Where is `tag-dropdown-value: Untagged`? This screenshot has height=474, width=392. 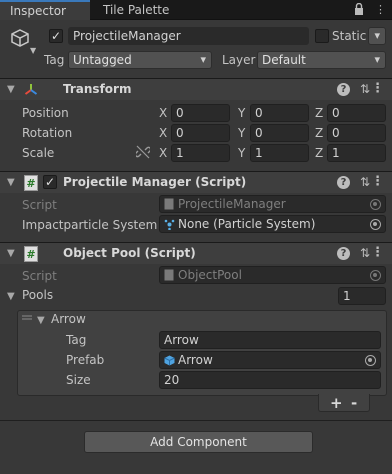 tag-dropdown-value: Untagged is located at coordinates (102, 60).